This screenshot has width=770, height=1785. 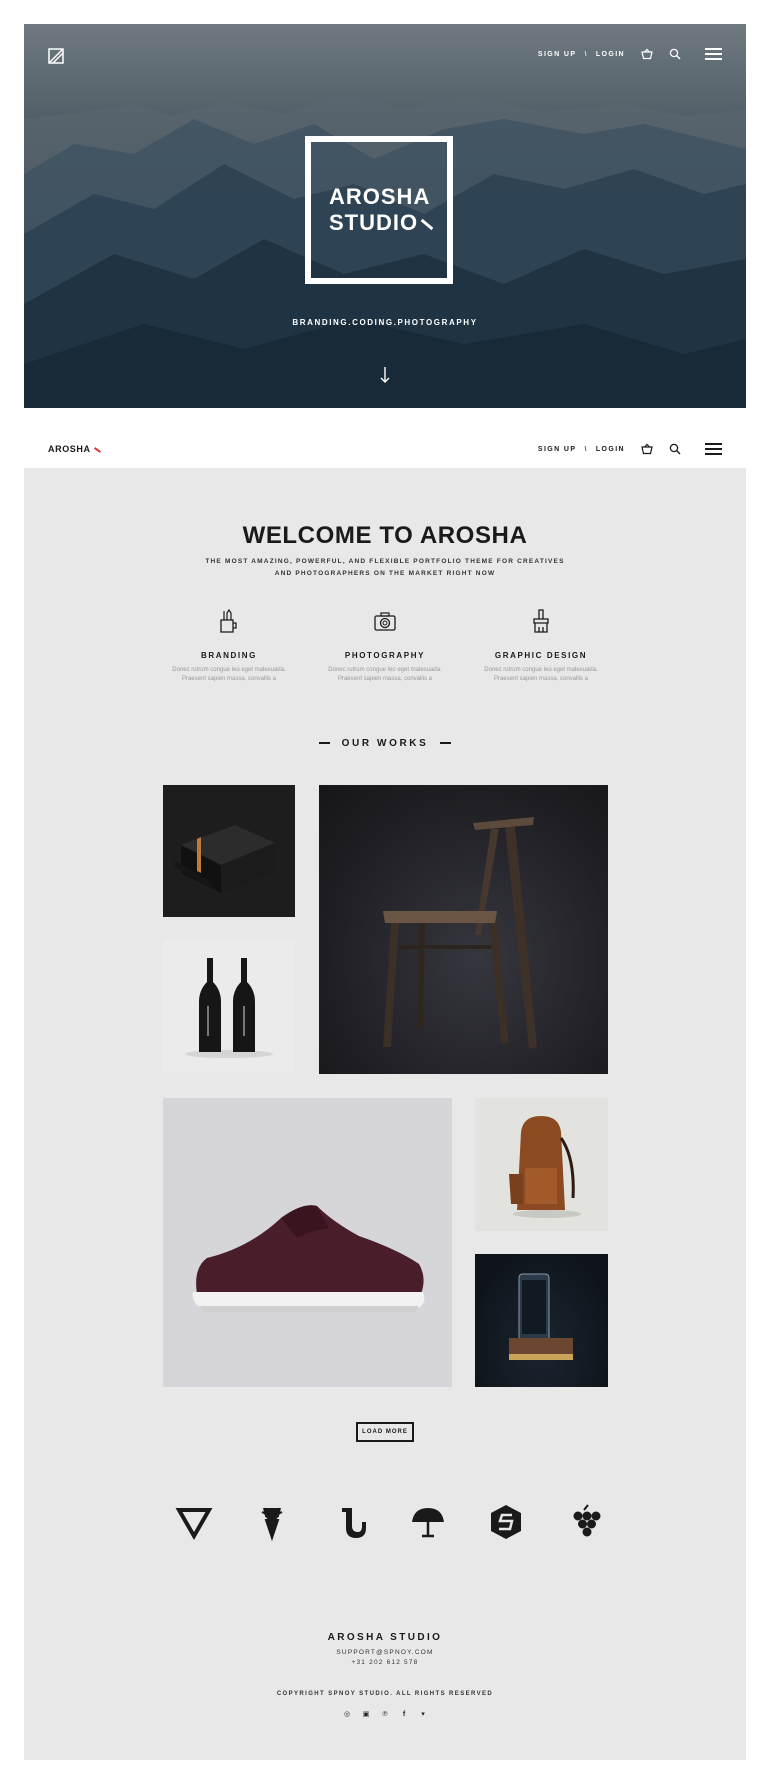 I want to click on load-more-button: LOAD MORE, so click(x=385, y=1432).